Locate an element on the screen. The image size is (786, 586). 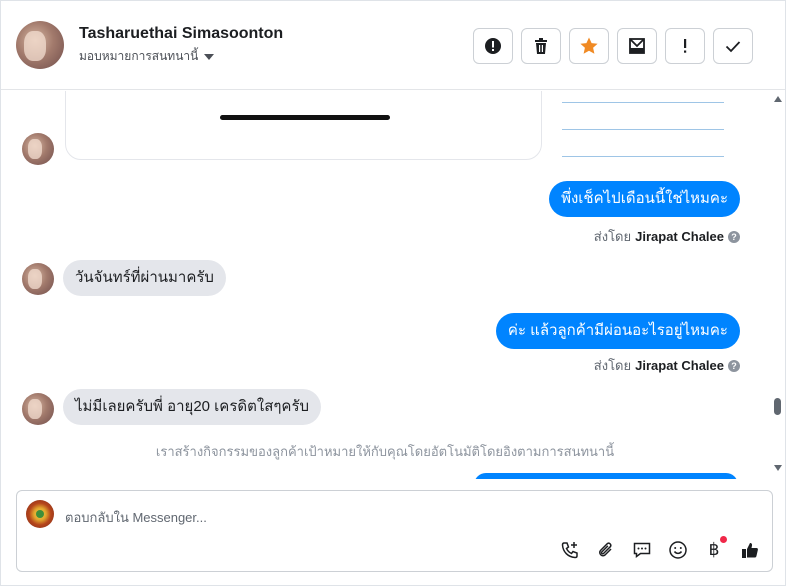
scrollbar-thumb is located at coordinates (777, 406).